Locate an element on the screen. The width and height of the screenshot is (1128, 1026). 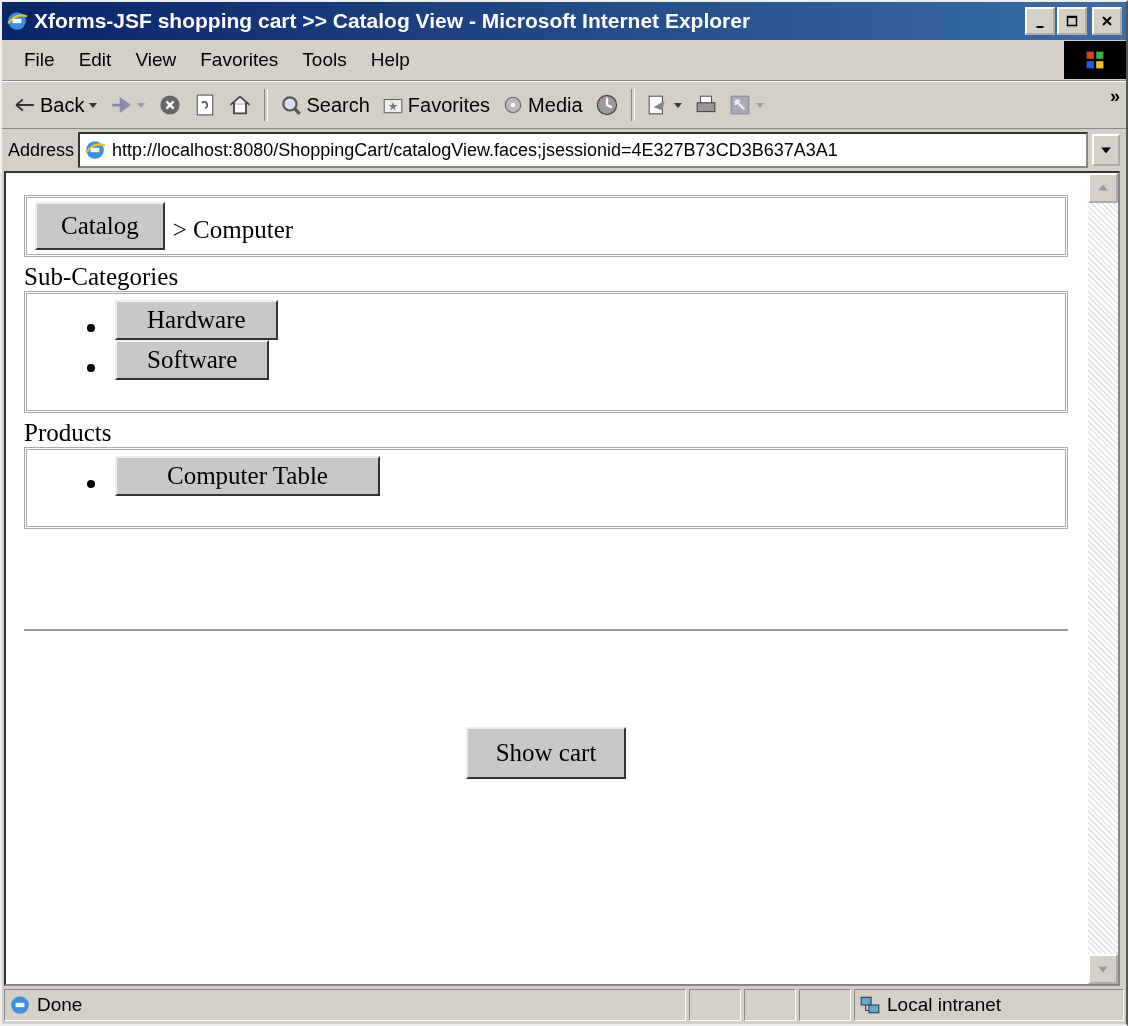
more-button: » is located at coordinates (1115, 96).